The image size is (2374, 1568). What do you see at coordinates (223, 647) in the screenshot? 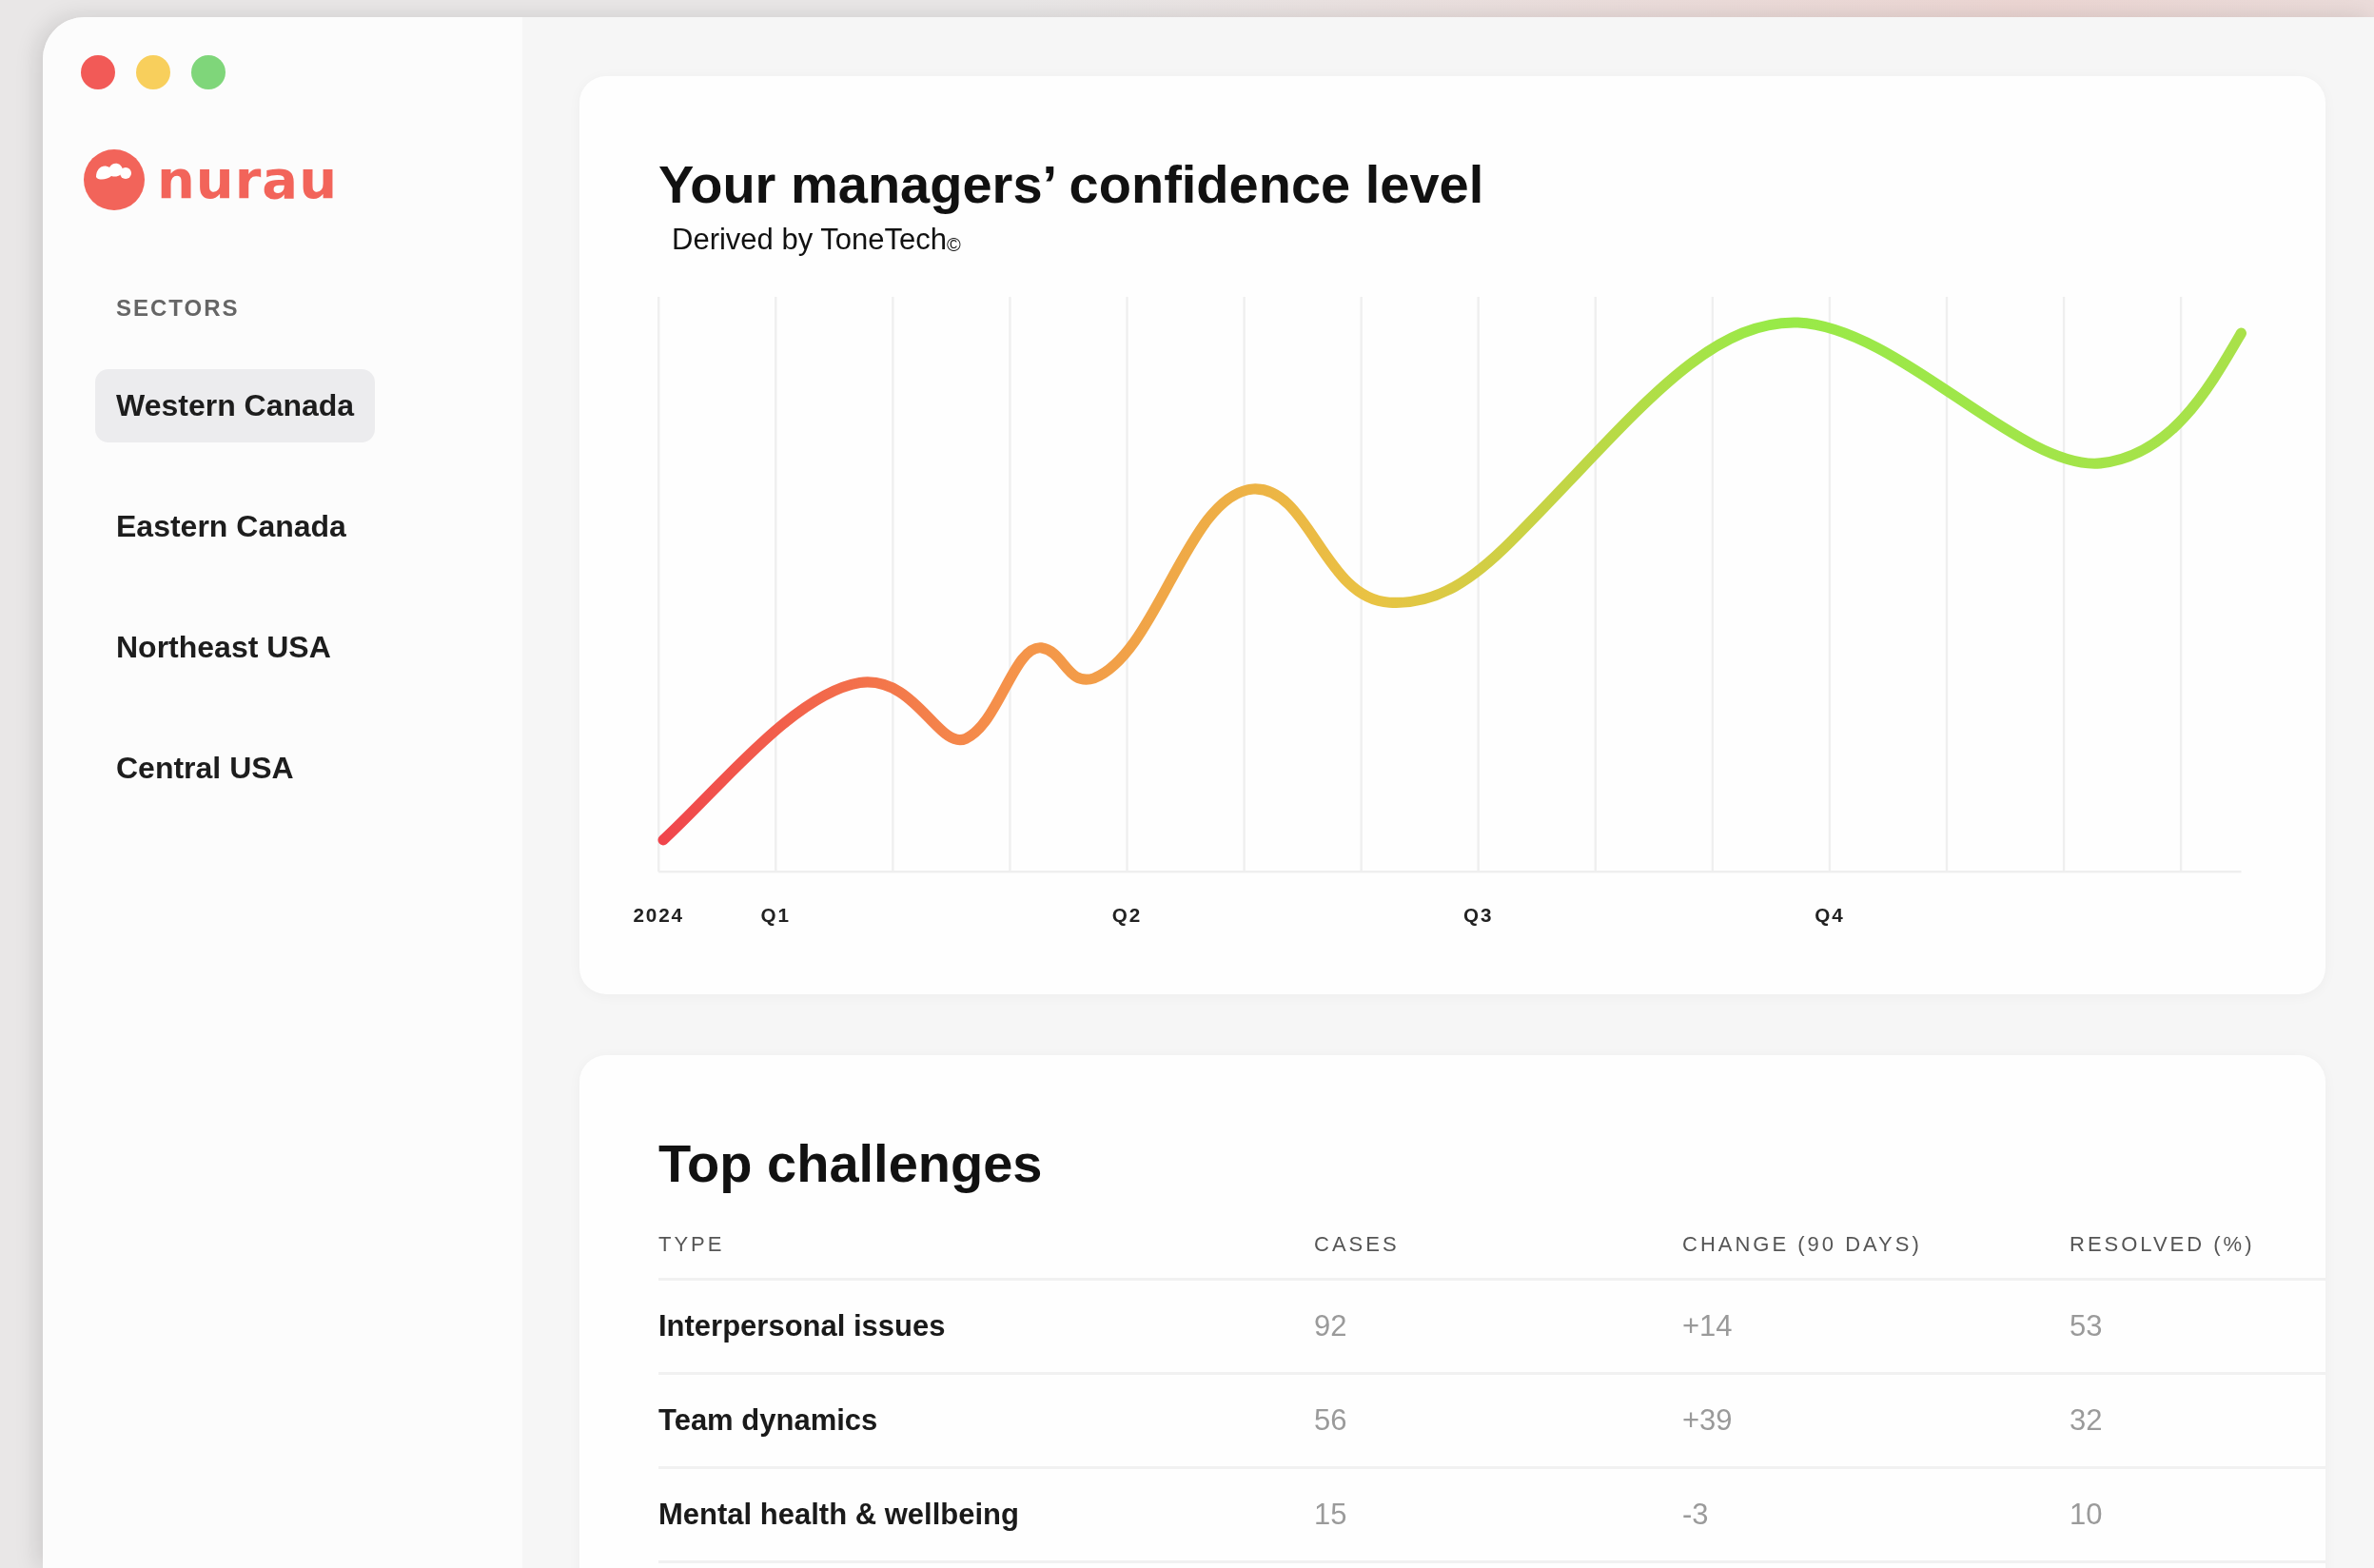
I see `sidebar-item: Northeast USA` at bounding box center [223, 647].